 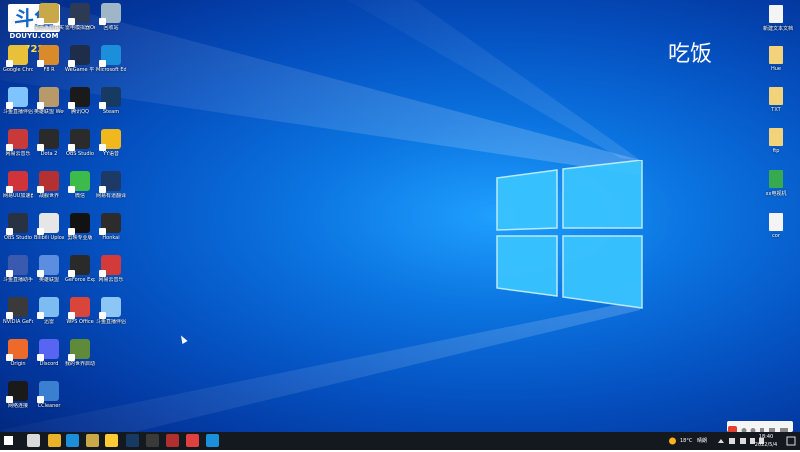 I want to click on desktop-icon: Honkai, so click(x=111, y=227).